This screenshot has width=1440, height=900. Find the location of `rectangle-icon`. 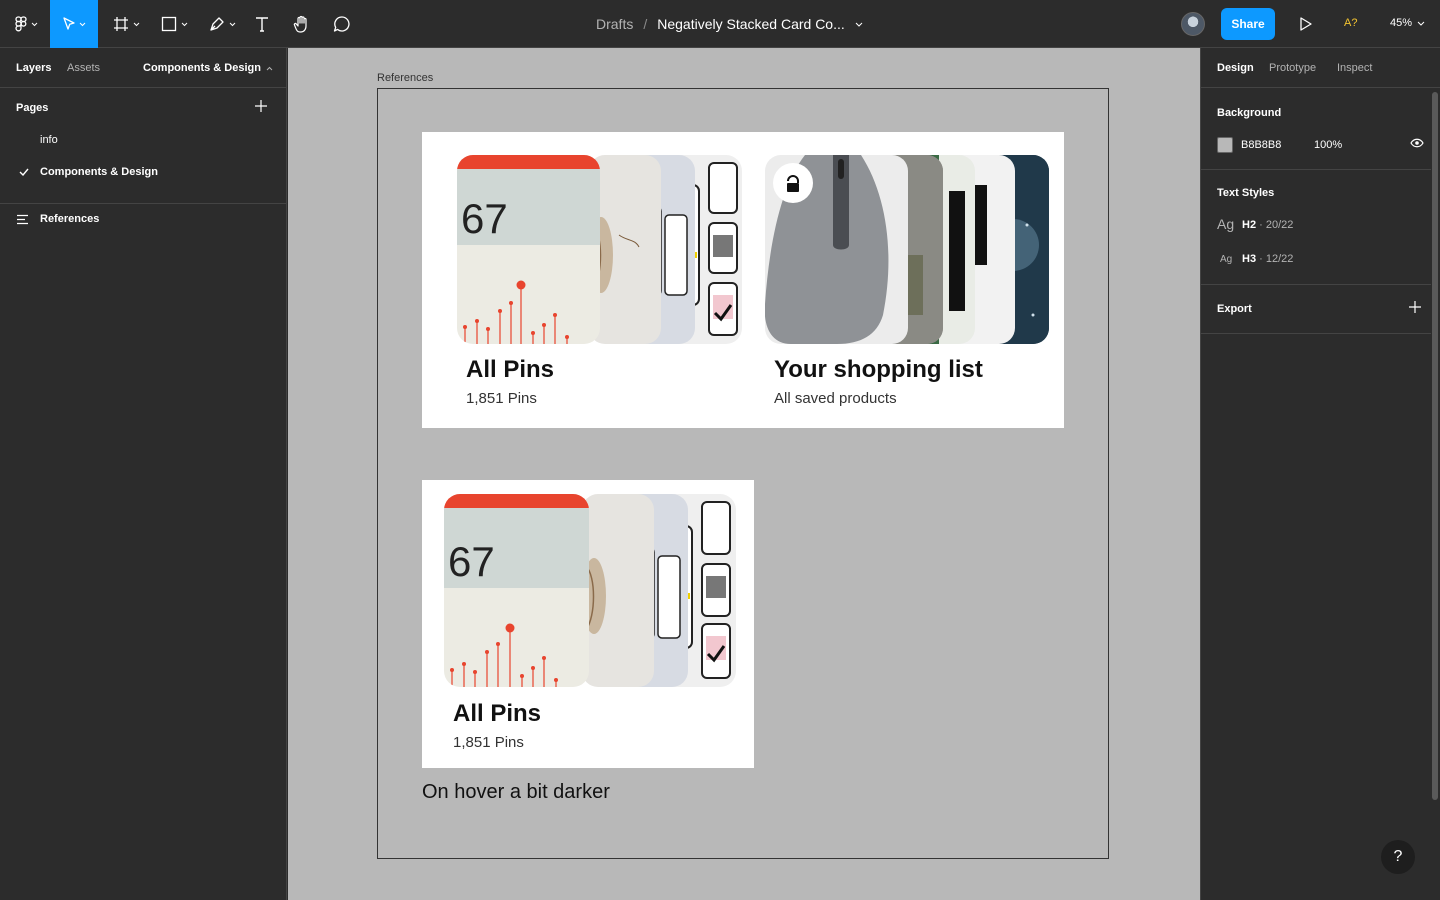

rectangle-icon is located at coordinates (168, 24).